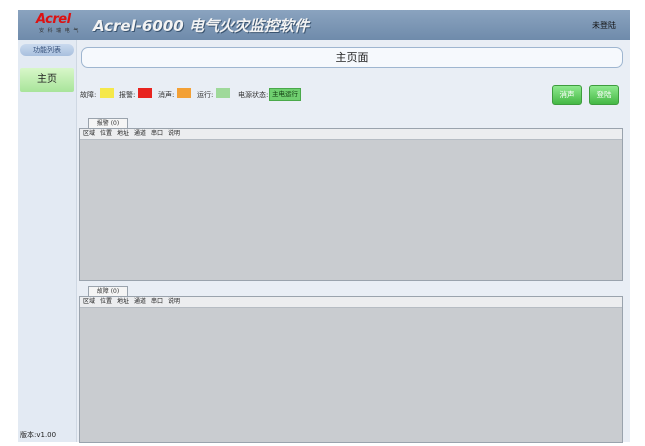 This screenshot has width=645, height=446. I want to click on fault-col-desc: 说明, so click(174, 302).